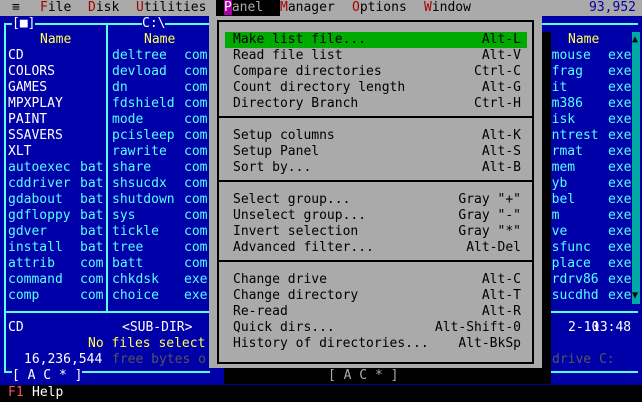 This screenshot has height=402, width=642. What do you see at coordinates (19, 152) in the screenshot?
I see `left-col1-item-name: XLT` at bounding box center [19, 152].